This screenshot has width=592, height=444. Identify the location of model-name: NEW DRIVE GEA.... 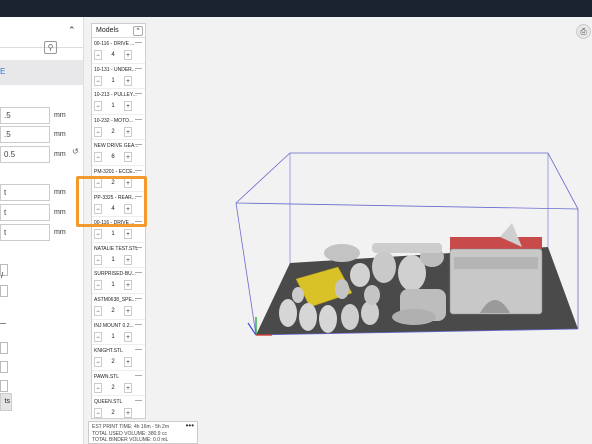
(116, 146).